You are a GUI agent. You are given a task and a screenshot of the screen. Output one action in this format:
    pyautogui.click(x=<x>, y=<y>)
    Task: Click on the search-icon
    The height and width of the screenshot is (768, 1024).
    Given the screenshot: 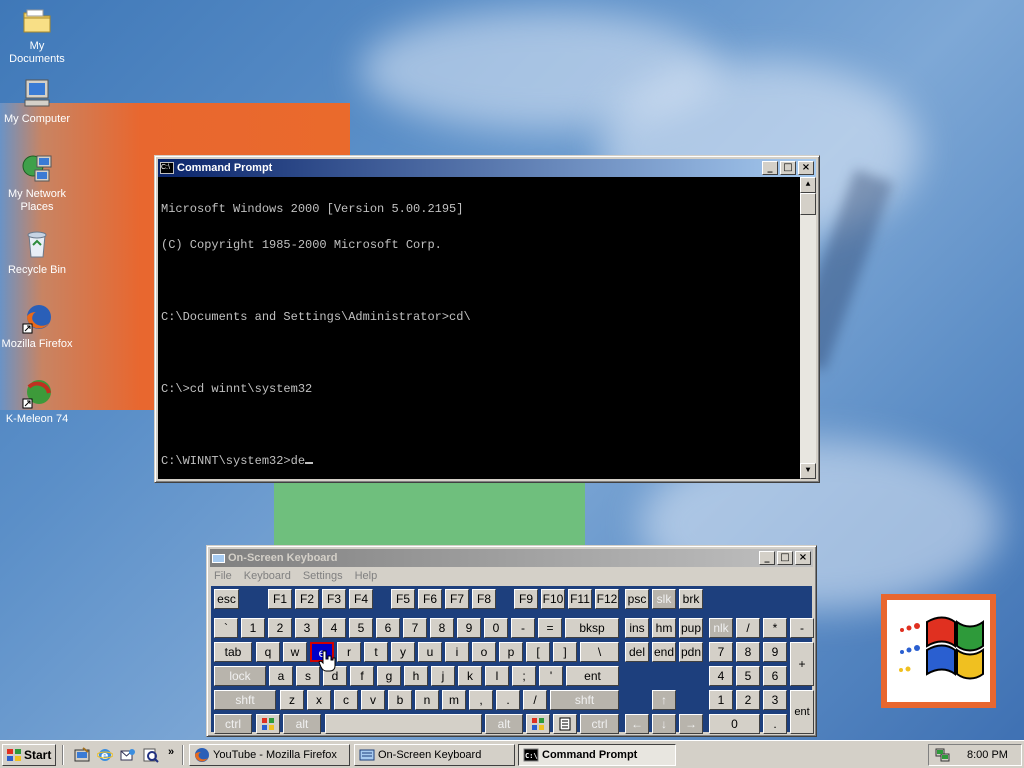 What is the action you would take?
    pyautogui.click(x=151, y=755)
    